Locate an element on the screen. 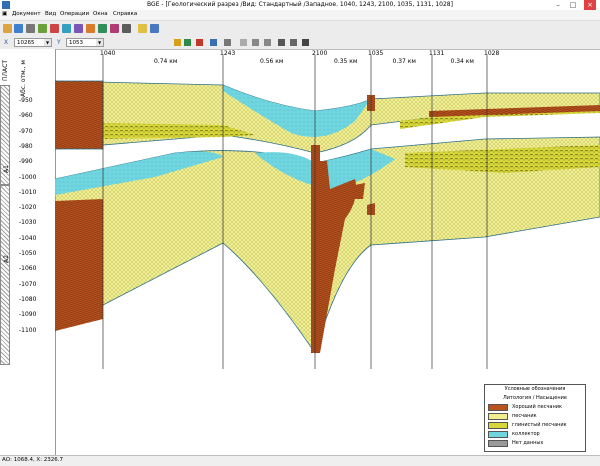 The height and width of the screenshot is (466, 600). pan-icon is located at coordinates (293, 42).